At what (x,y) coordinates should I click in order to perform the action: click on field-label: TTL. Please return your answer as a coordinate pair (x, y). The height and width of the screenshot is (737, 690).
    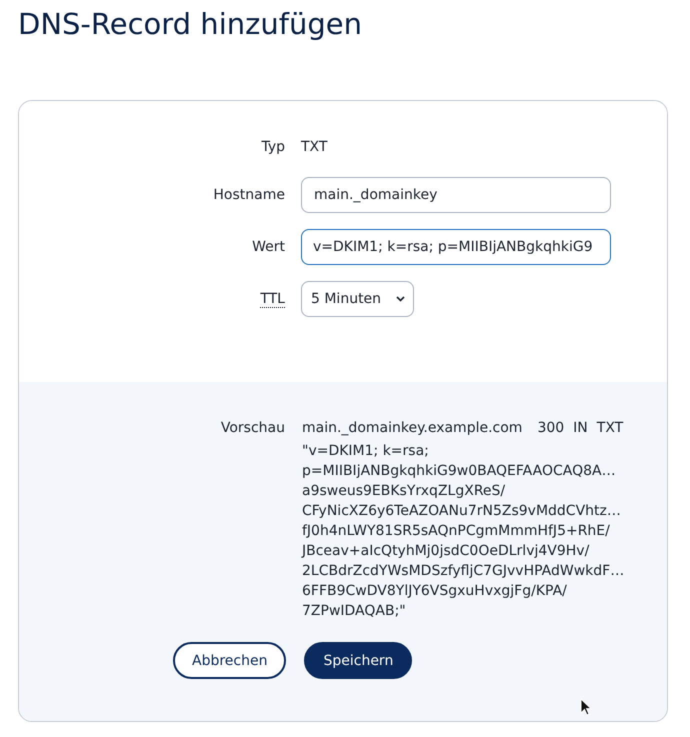
    Looking at the image, I should click on (272, 299).